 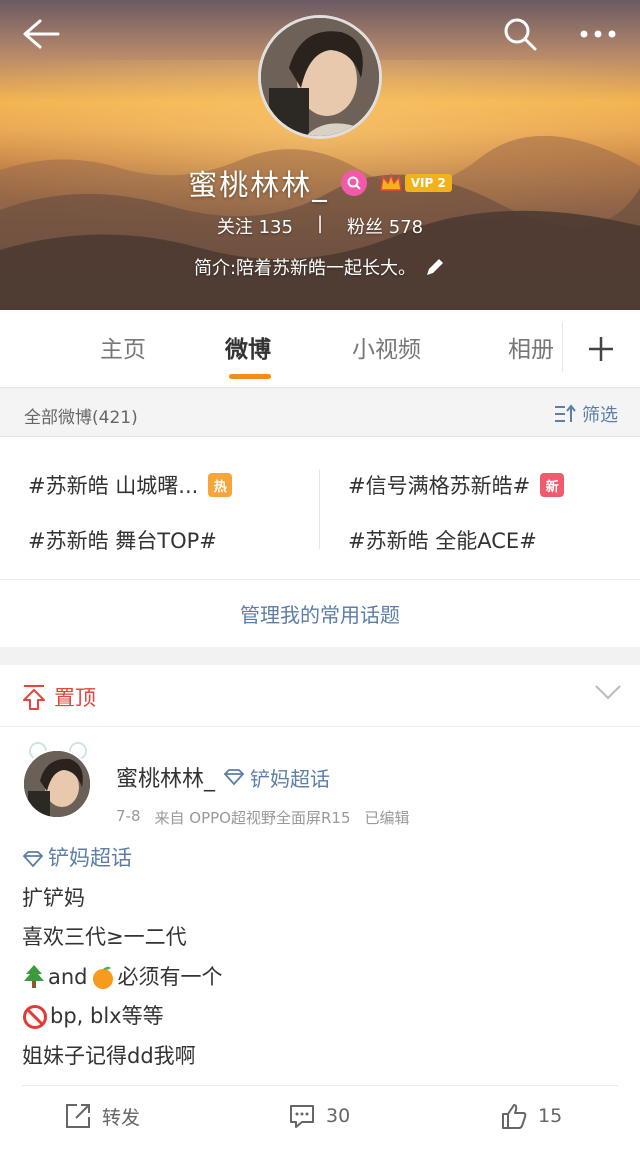 What do you see at coordinates (600, 415) in the screenshot?
I see `filter-label: 筛选` at bounding box center [600, 415].